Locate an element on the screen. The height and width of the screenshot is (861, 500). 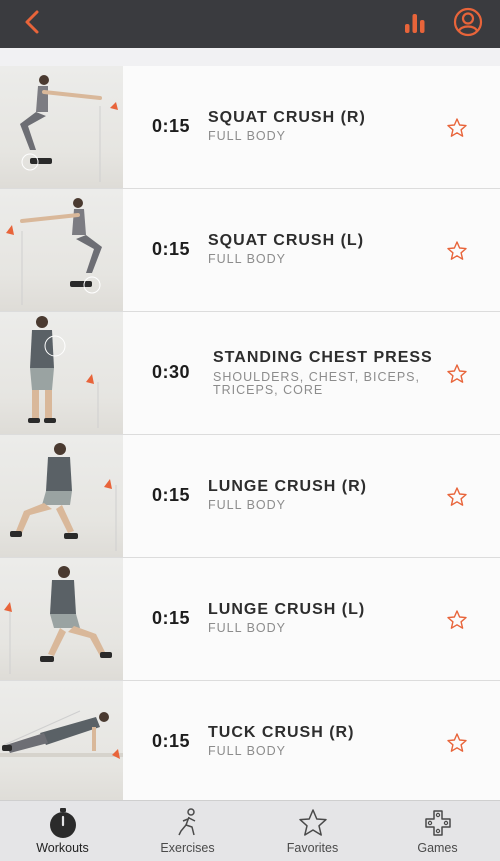
stats-button is located at coordinates (417, 23).